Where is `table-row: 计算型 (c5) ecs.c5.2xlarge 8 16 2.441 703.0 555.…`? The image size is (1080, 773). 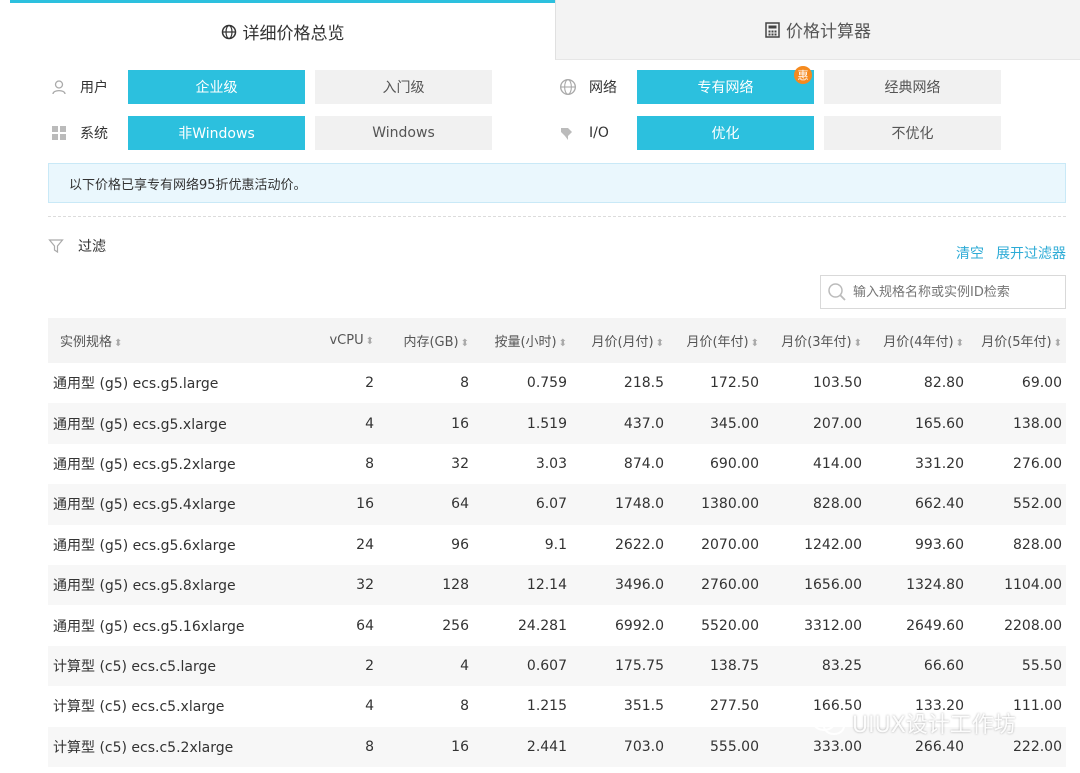
table-row: 计算型 (c5) ecs.c5.2xlarge 8 16 2.441 703.0 555.… is located at coordinates (557, 746).